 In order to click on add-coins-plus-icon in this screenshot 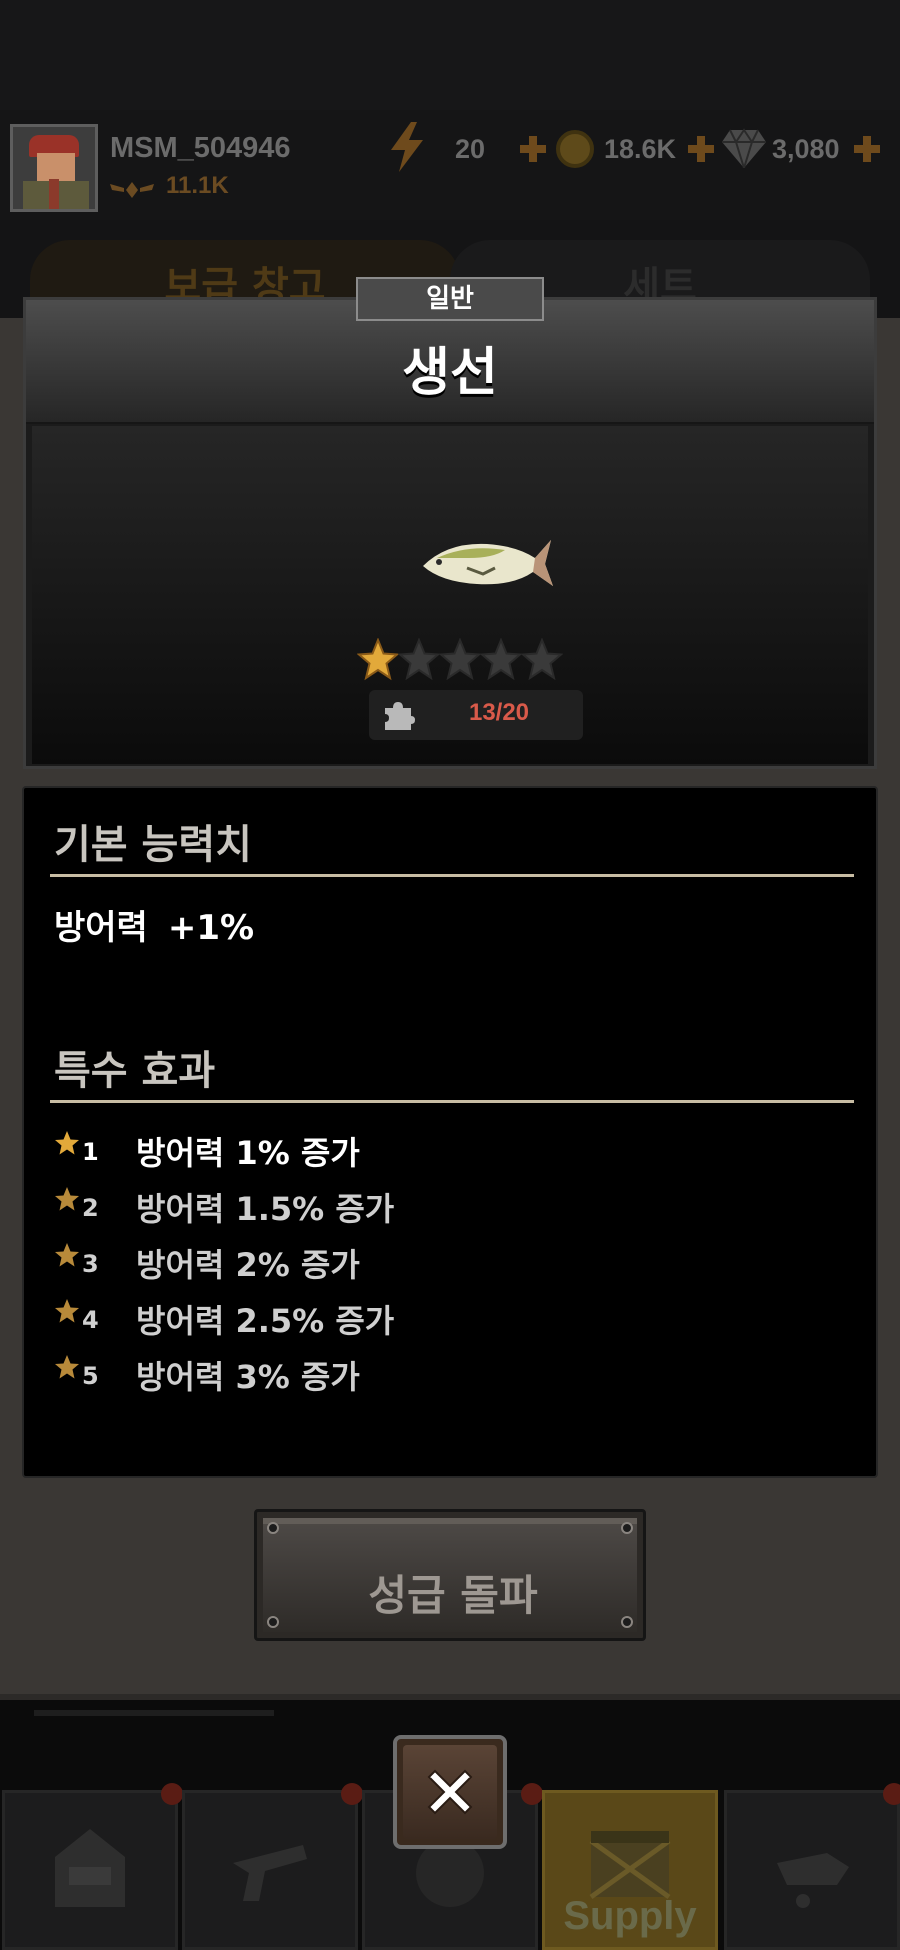, I will do `click(701, 149)`.